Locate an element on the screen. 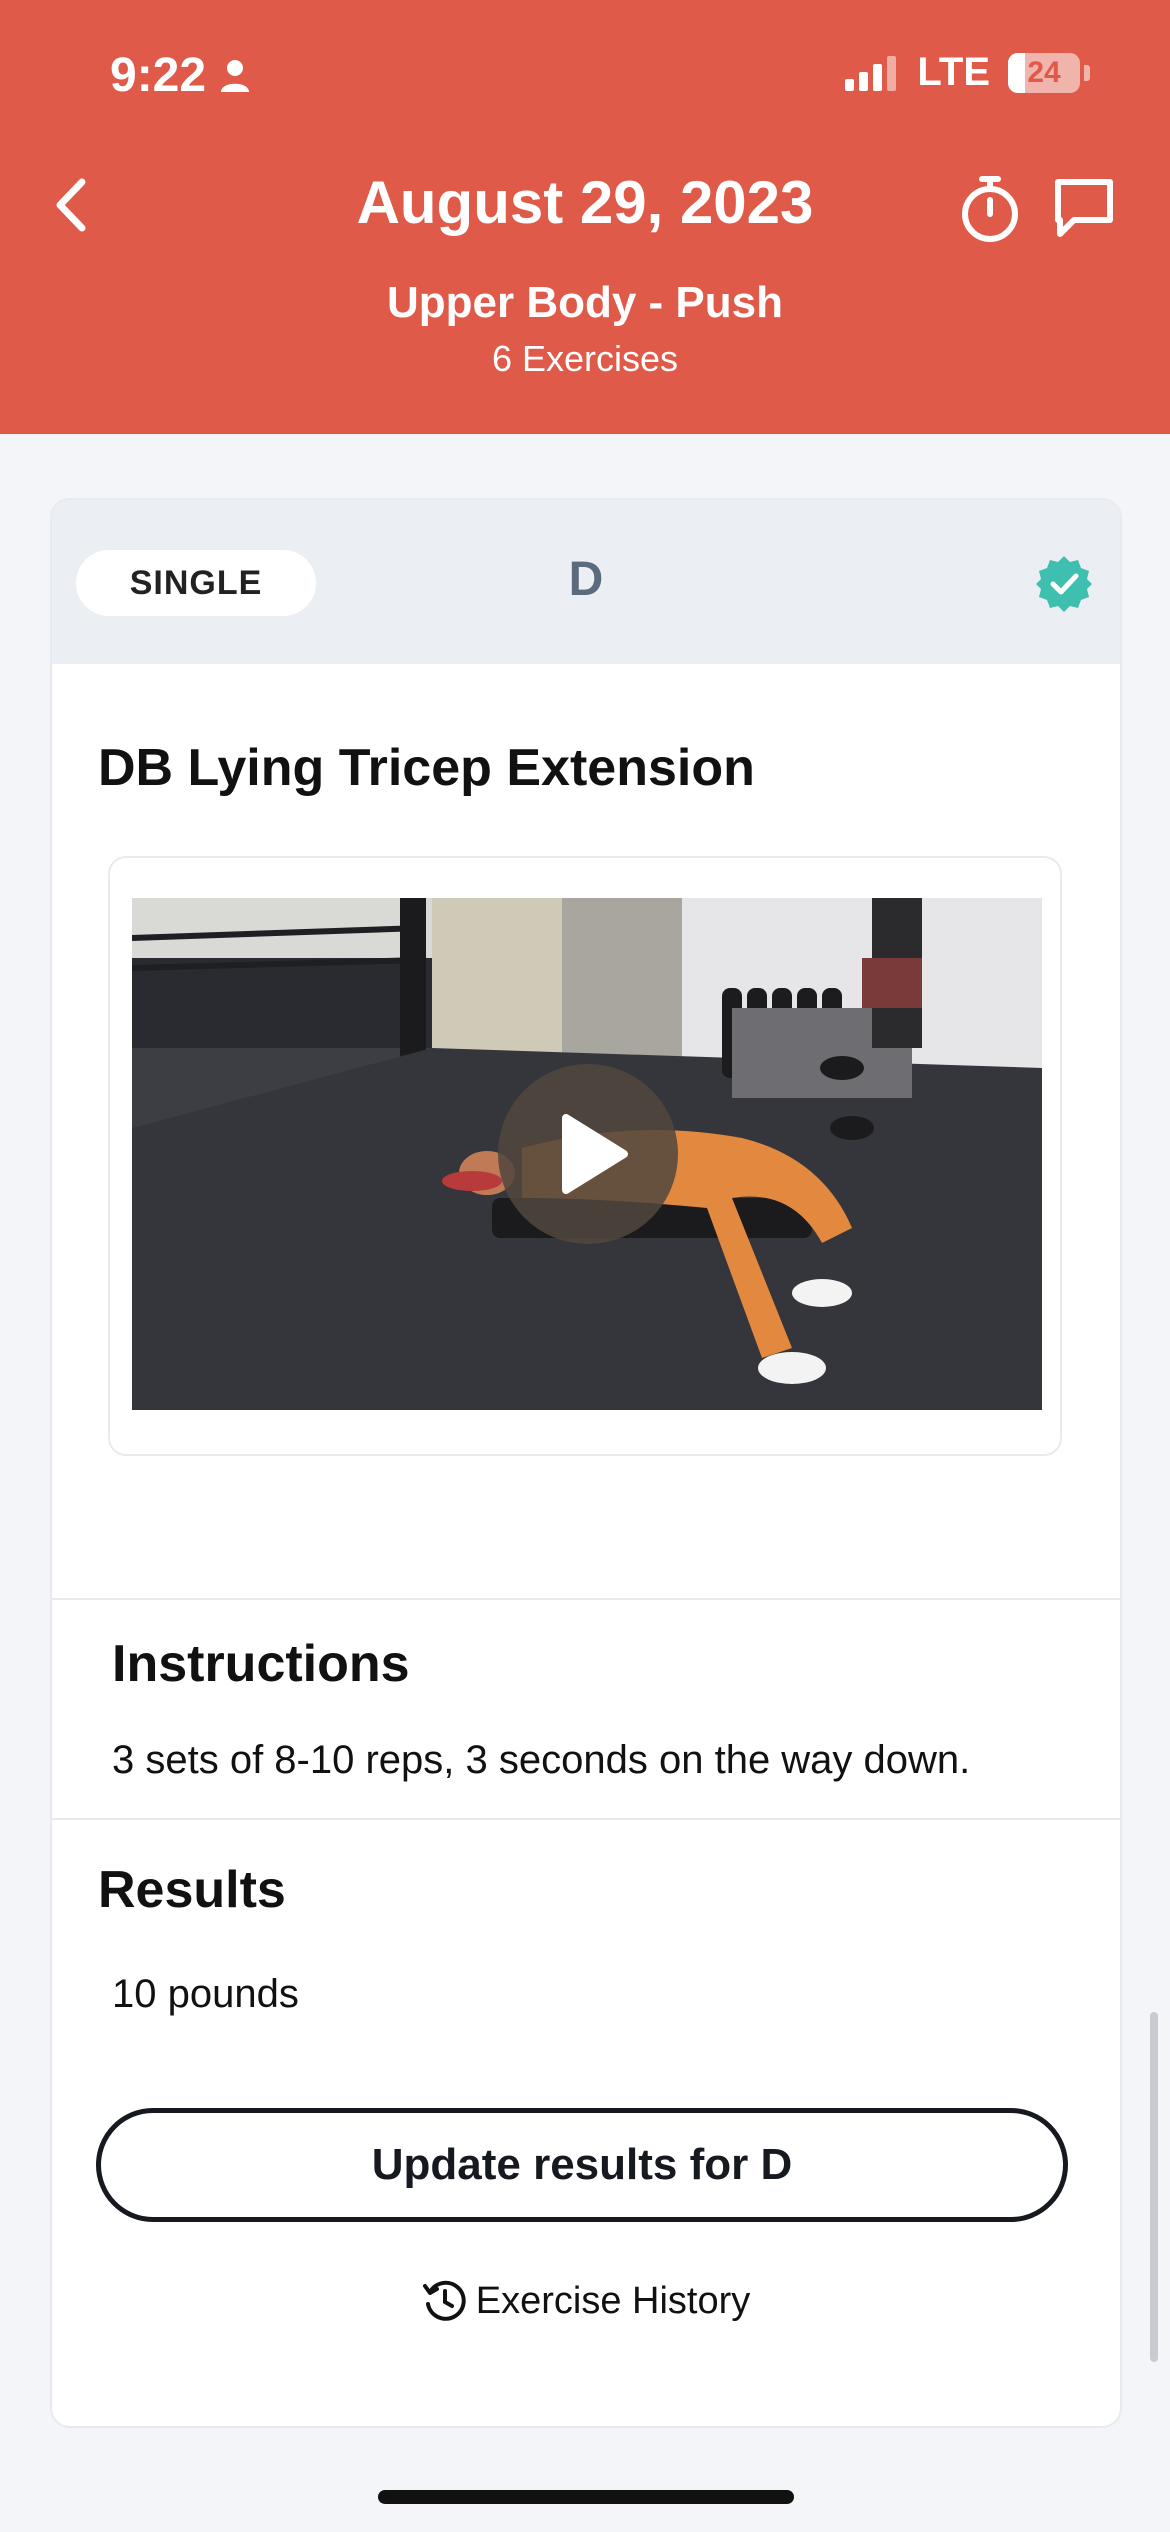 Image resolution: width=1170 pixels, height=2532 pixels. card-header: SINGLE D is located at coordinates (586, 582).